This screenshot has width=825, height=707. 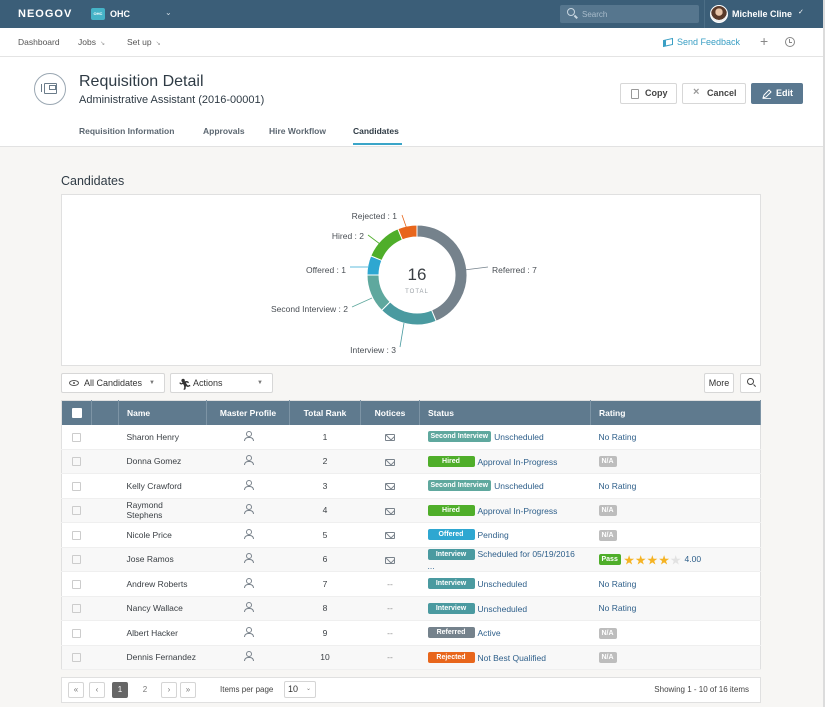 I want to click on select-all-checkbox, so click(x=76, y=413).